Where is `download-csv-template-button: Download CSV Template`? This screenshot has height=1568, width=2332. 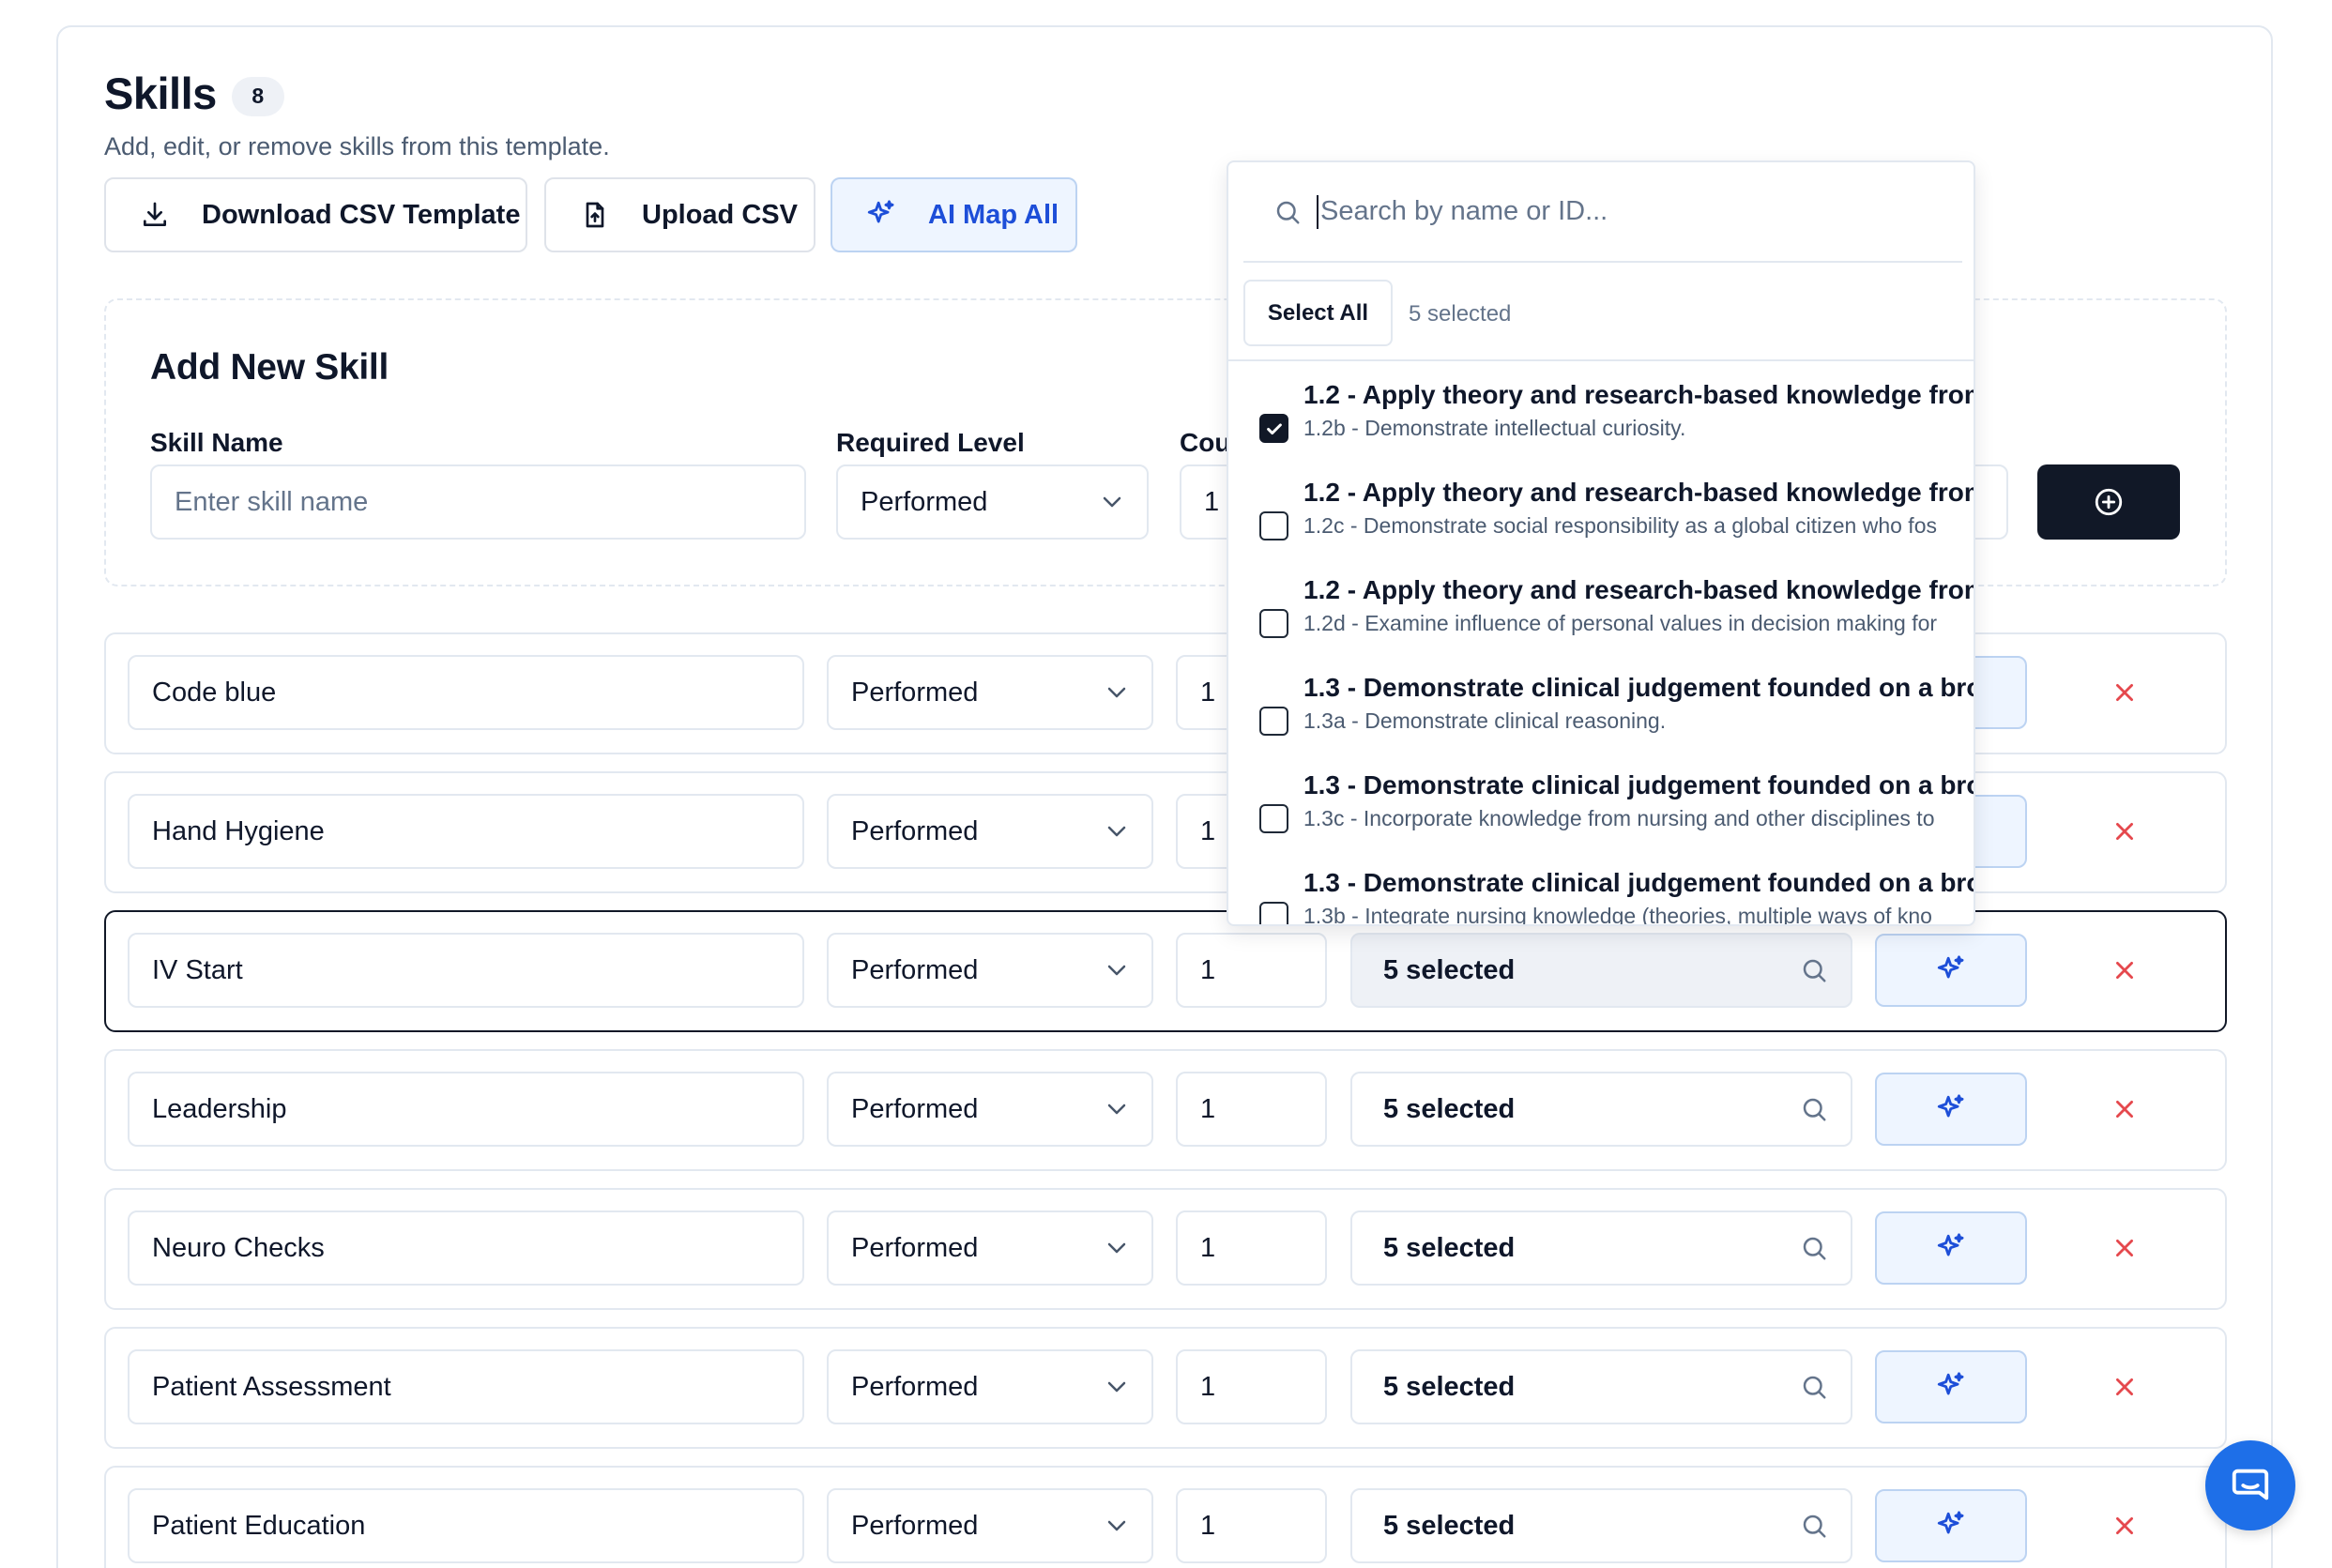 download-csv-template-button: Download CSV Template is located at coordinates (315, 214).